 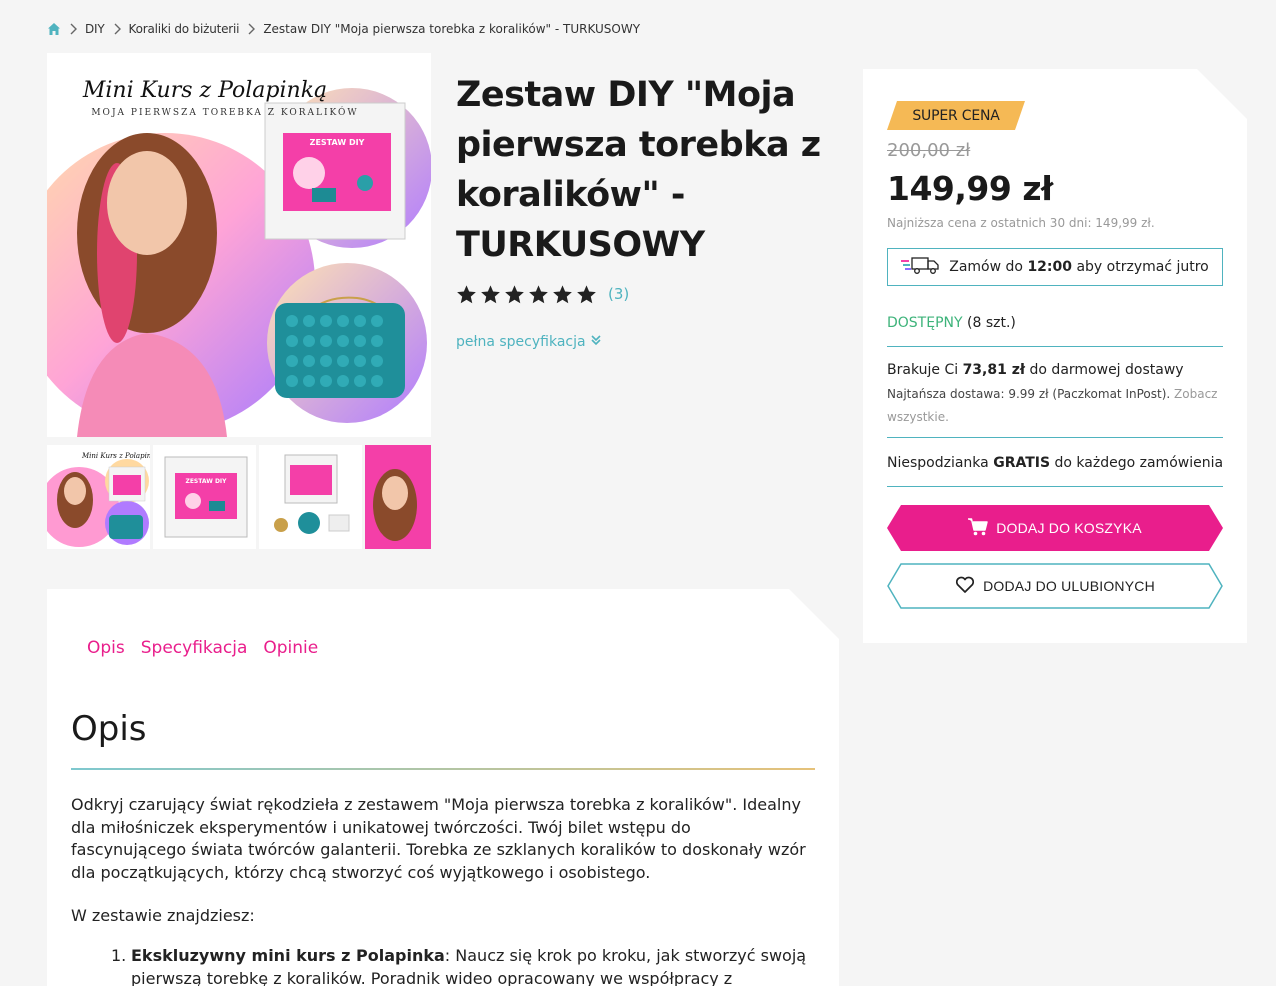 I want to click on thumb-box-label: ZESTAW DIY, so click(x=206, y=481).